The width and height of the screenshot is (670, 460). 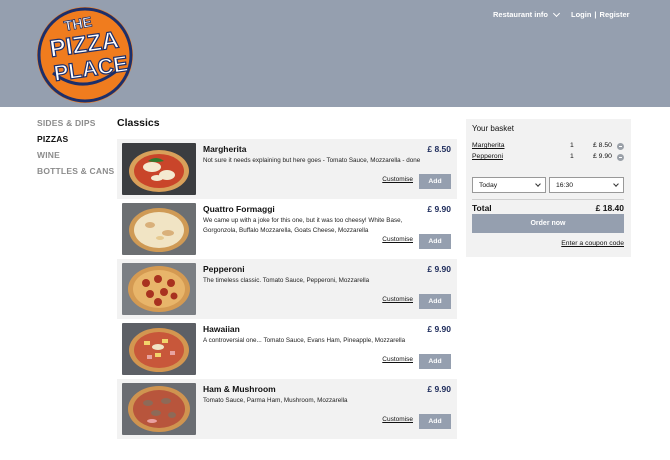 I want to click on basket-item-price: £ 9.90, so click(x=602, y=156).